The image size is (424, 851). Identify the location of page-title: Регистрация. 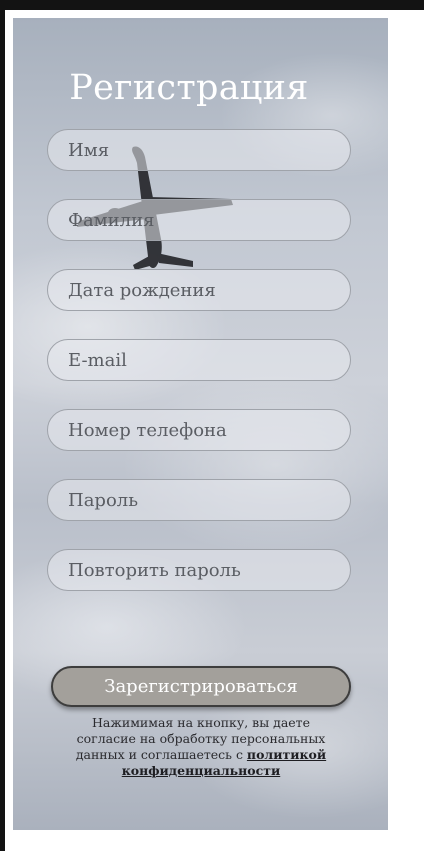
(189, 88).